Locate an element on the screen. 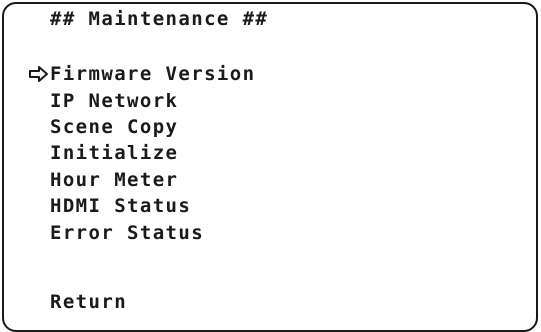  menu-item-ip-network: IP Network is located at coordinates (141, 100).